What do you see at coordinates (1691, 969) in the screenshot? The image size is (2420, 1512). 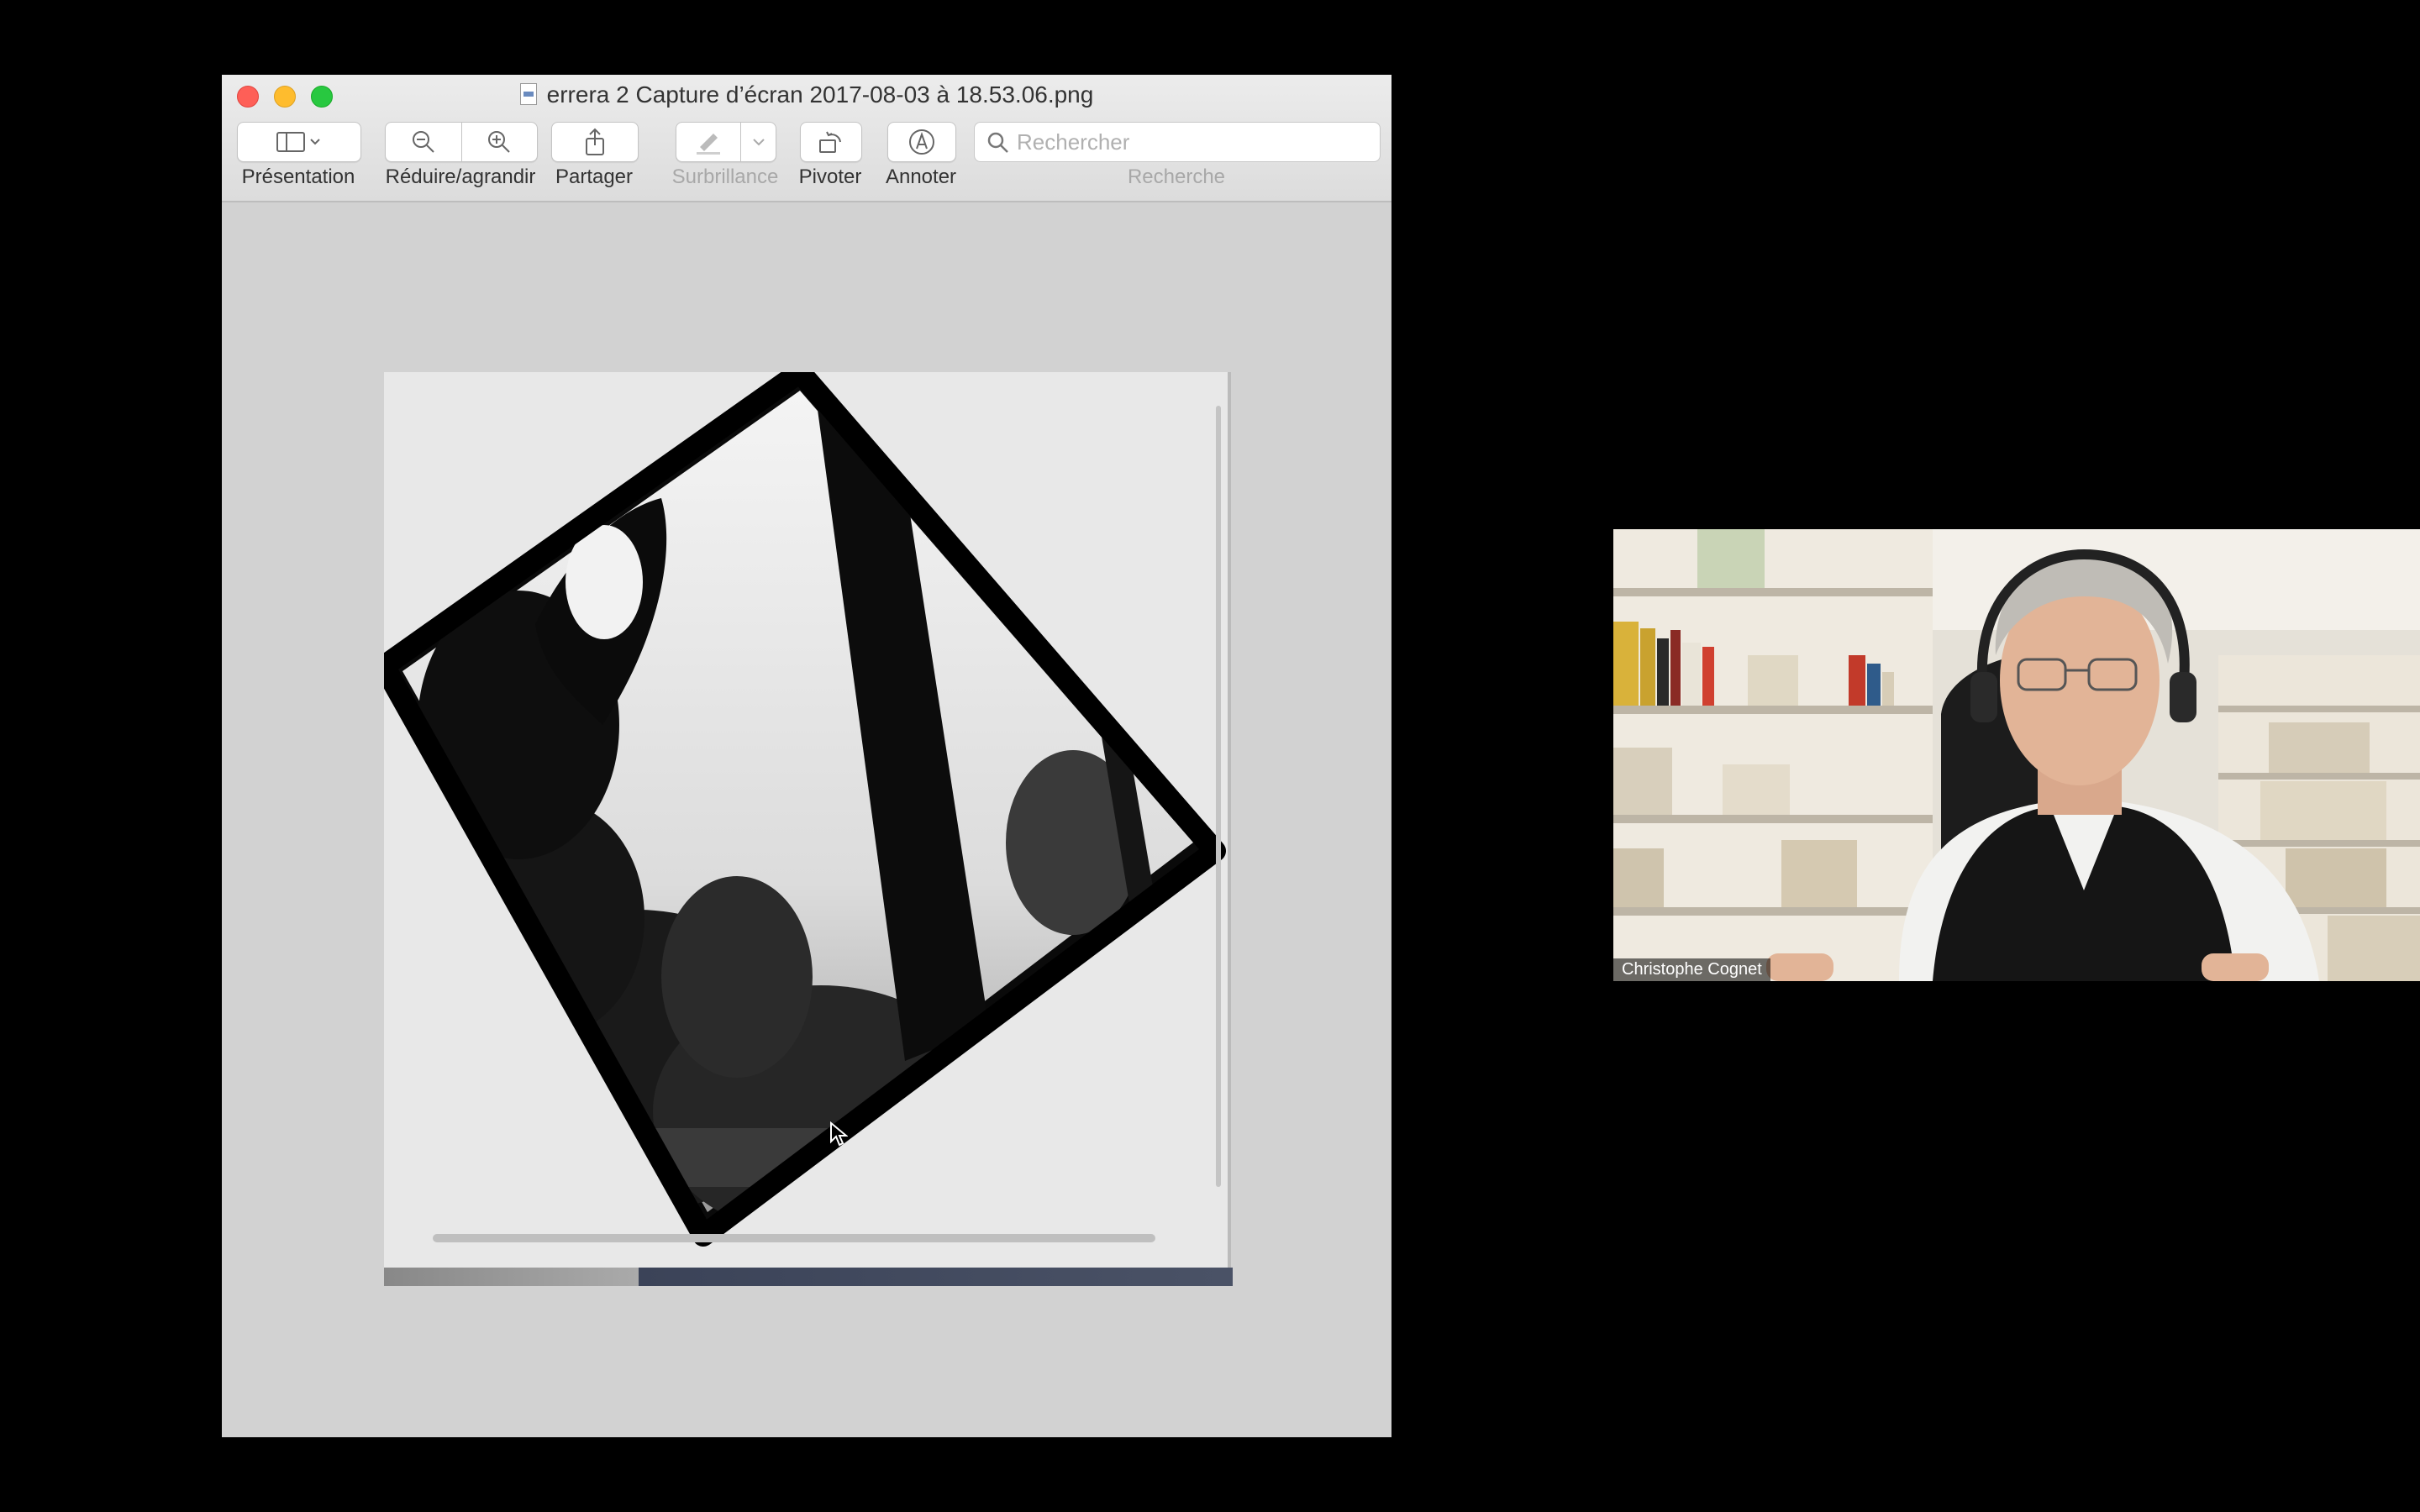 I see `participant-name-tag: Christophe Cognet` at bounding box center [1691, 969].